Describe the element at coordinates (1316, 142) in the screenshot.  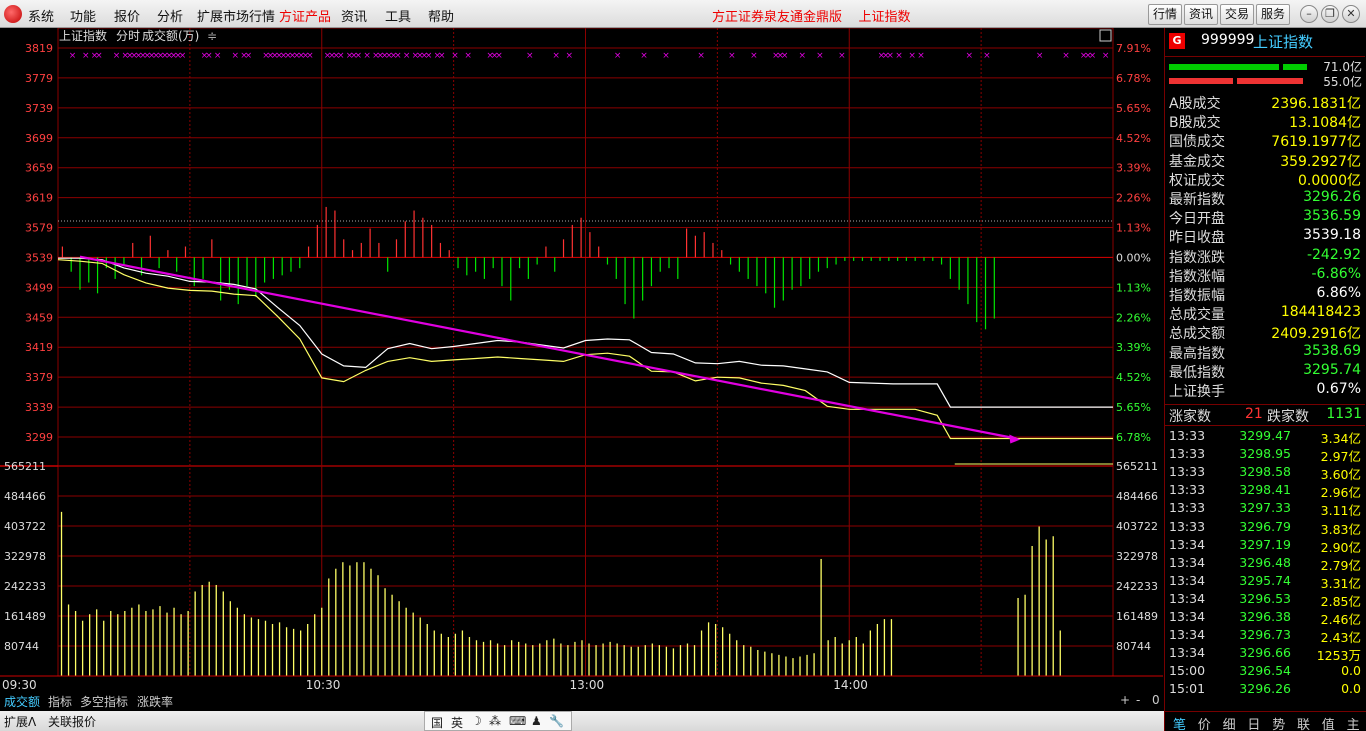
I see `stat-value: 7619.1977亿` at that location.